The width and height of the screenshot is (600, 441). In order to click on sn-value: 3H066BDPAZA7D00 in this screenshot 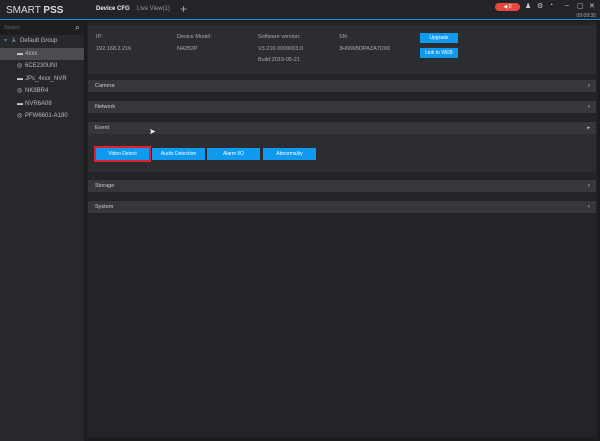, I will do `click(364, 49)`.